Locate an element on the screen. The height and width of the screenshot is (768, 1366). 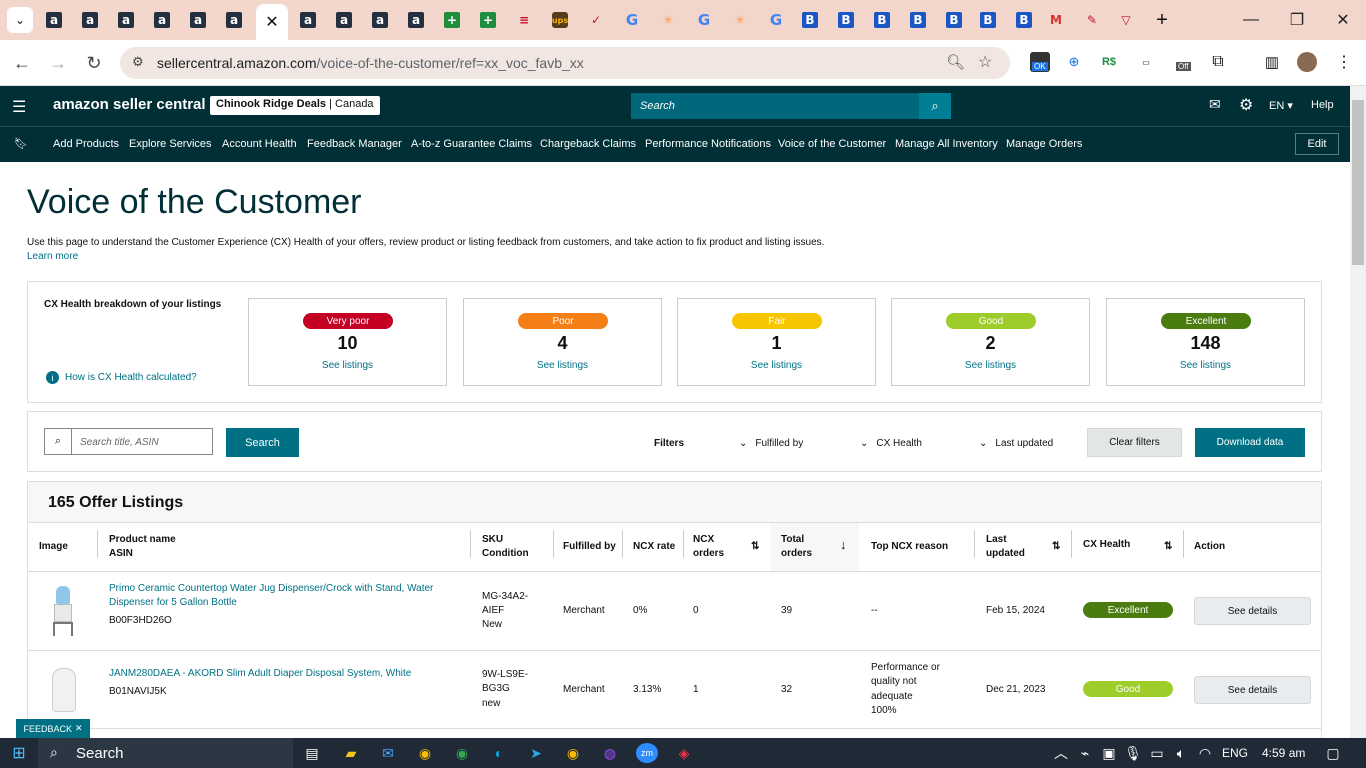
task-view-icon: ▤ is located at coordinates (312, 753).